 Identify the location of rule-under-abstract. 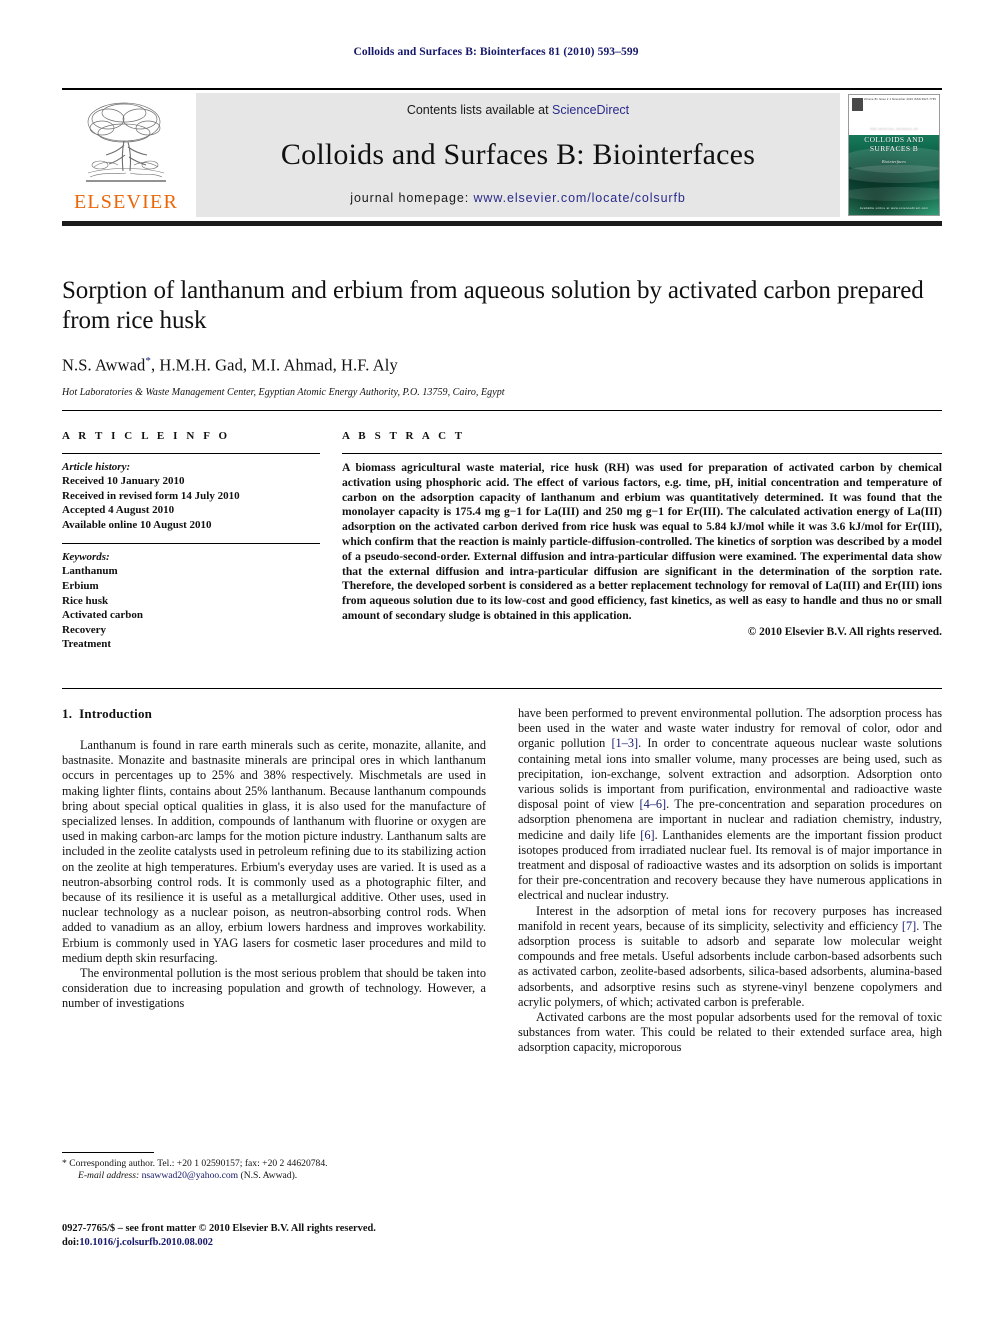
(502, 688).